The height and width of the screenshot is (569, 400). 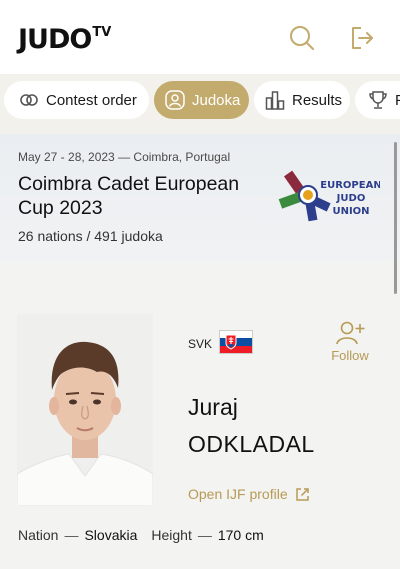 I want to click on height-value: 170 cm, so click(x=240, y=535).